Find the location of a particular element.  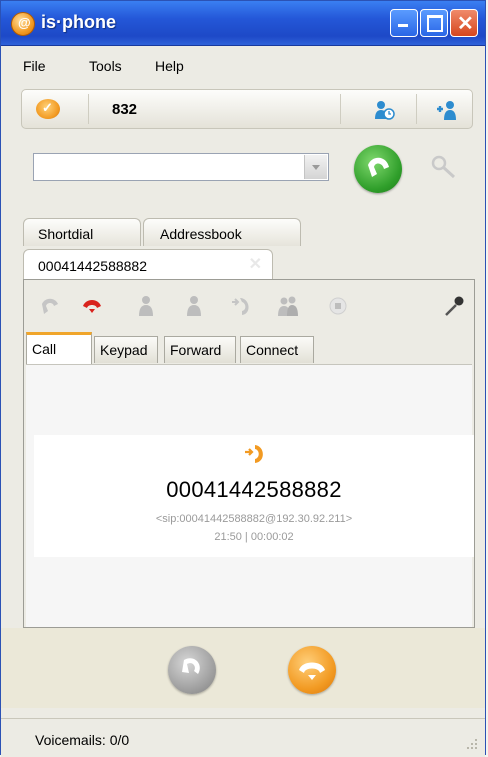

call-time: 21:50 | 00:00:02 is located at coordinates (254, 537).